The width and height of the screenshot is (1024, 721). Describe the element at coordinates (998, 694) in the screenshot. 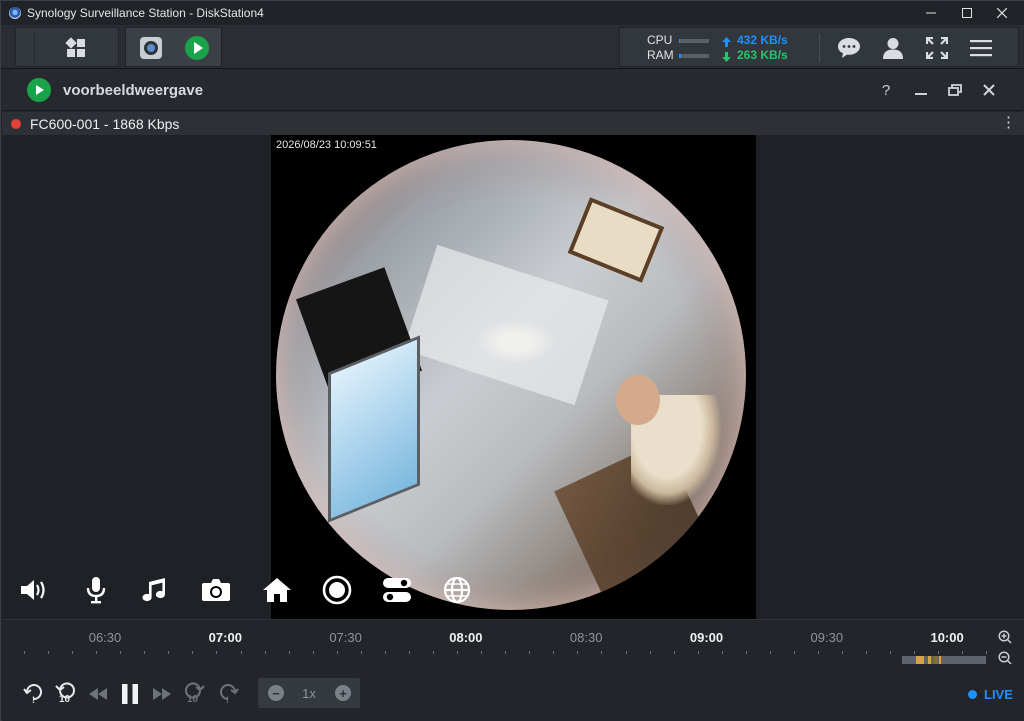

I see `live-label: LIVE` at that location.